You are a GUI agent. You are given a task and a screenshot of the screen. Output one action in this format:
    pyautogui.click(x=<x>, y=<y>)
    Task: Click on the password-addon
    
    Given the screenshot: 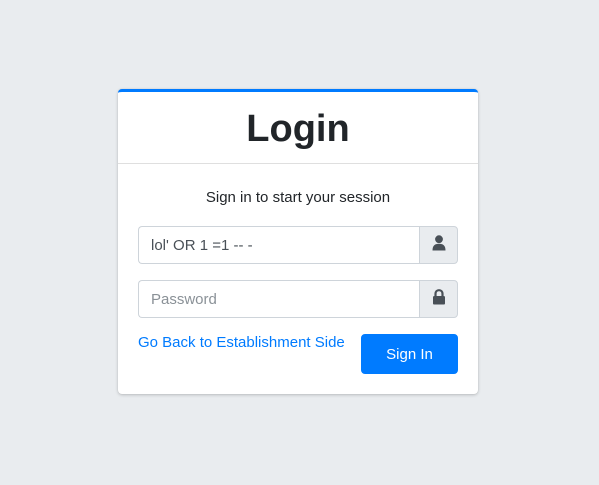 What is the action you would take?
    pyautogui.click(x=438, y=299)
    